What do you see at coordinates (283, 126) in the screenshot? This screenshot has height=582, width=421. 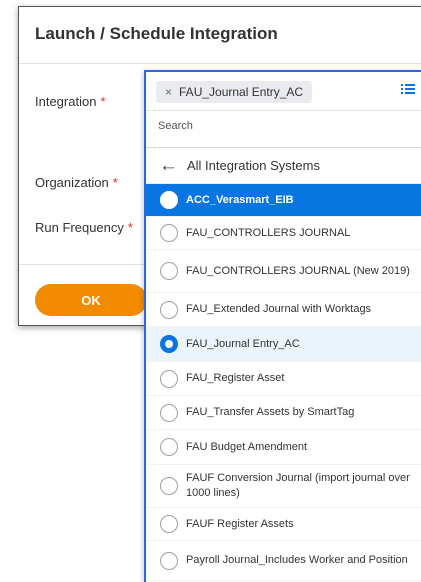 I see `search-input` at bounding box center [283, 126].